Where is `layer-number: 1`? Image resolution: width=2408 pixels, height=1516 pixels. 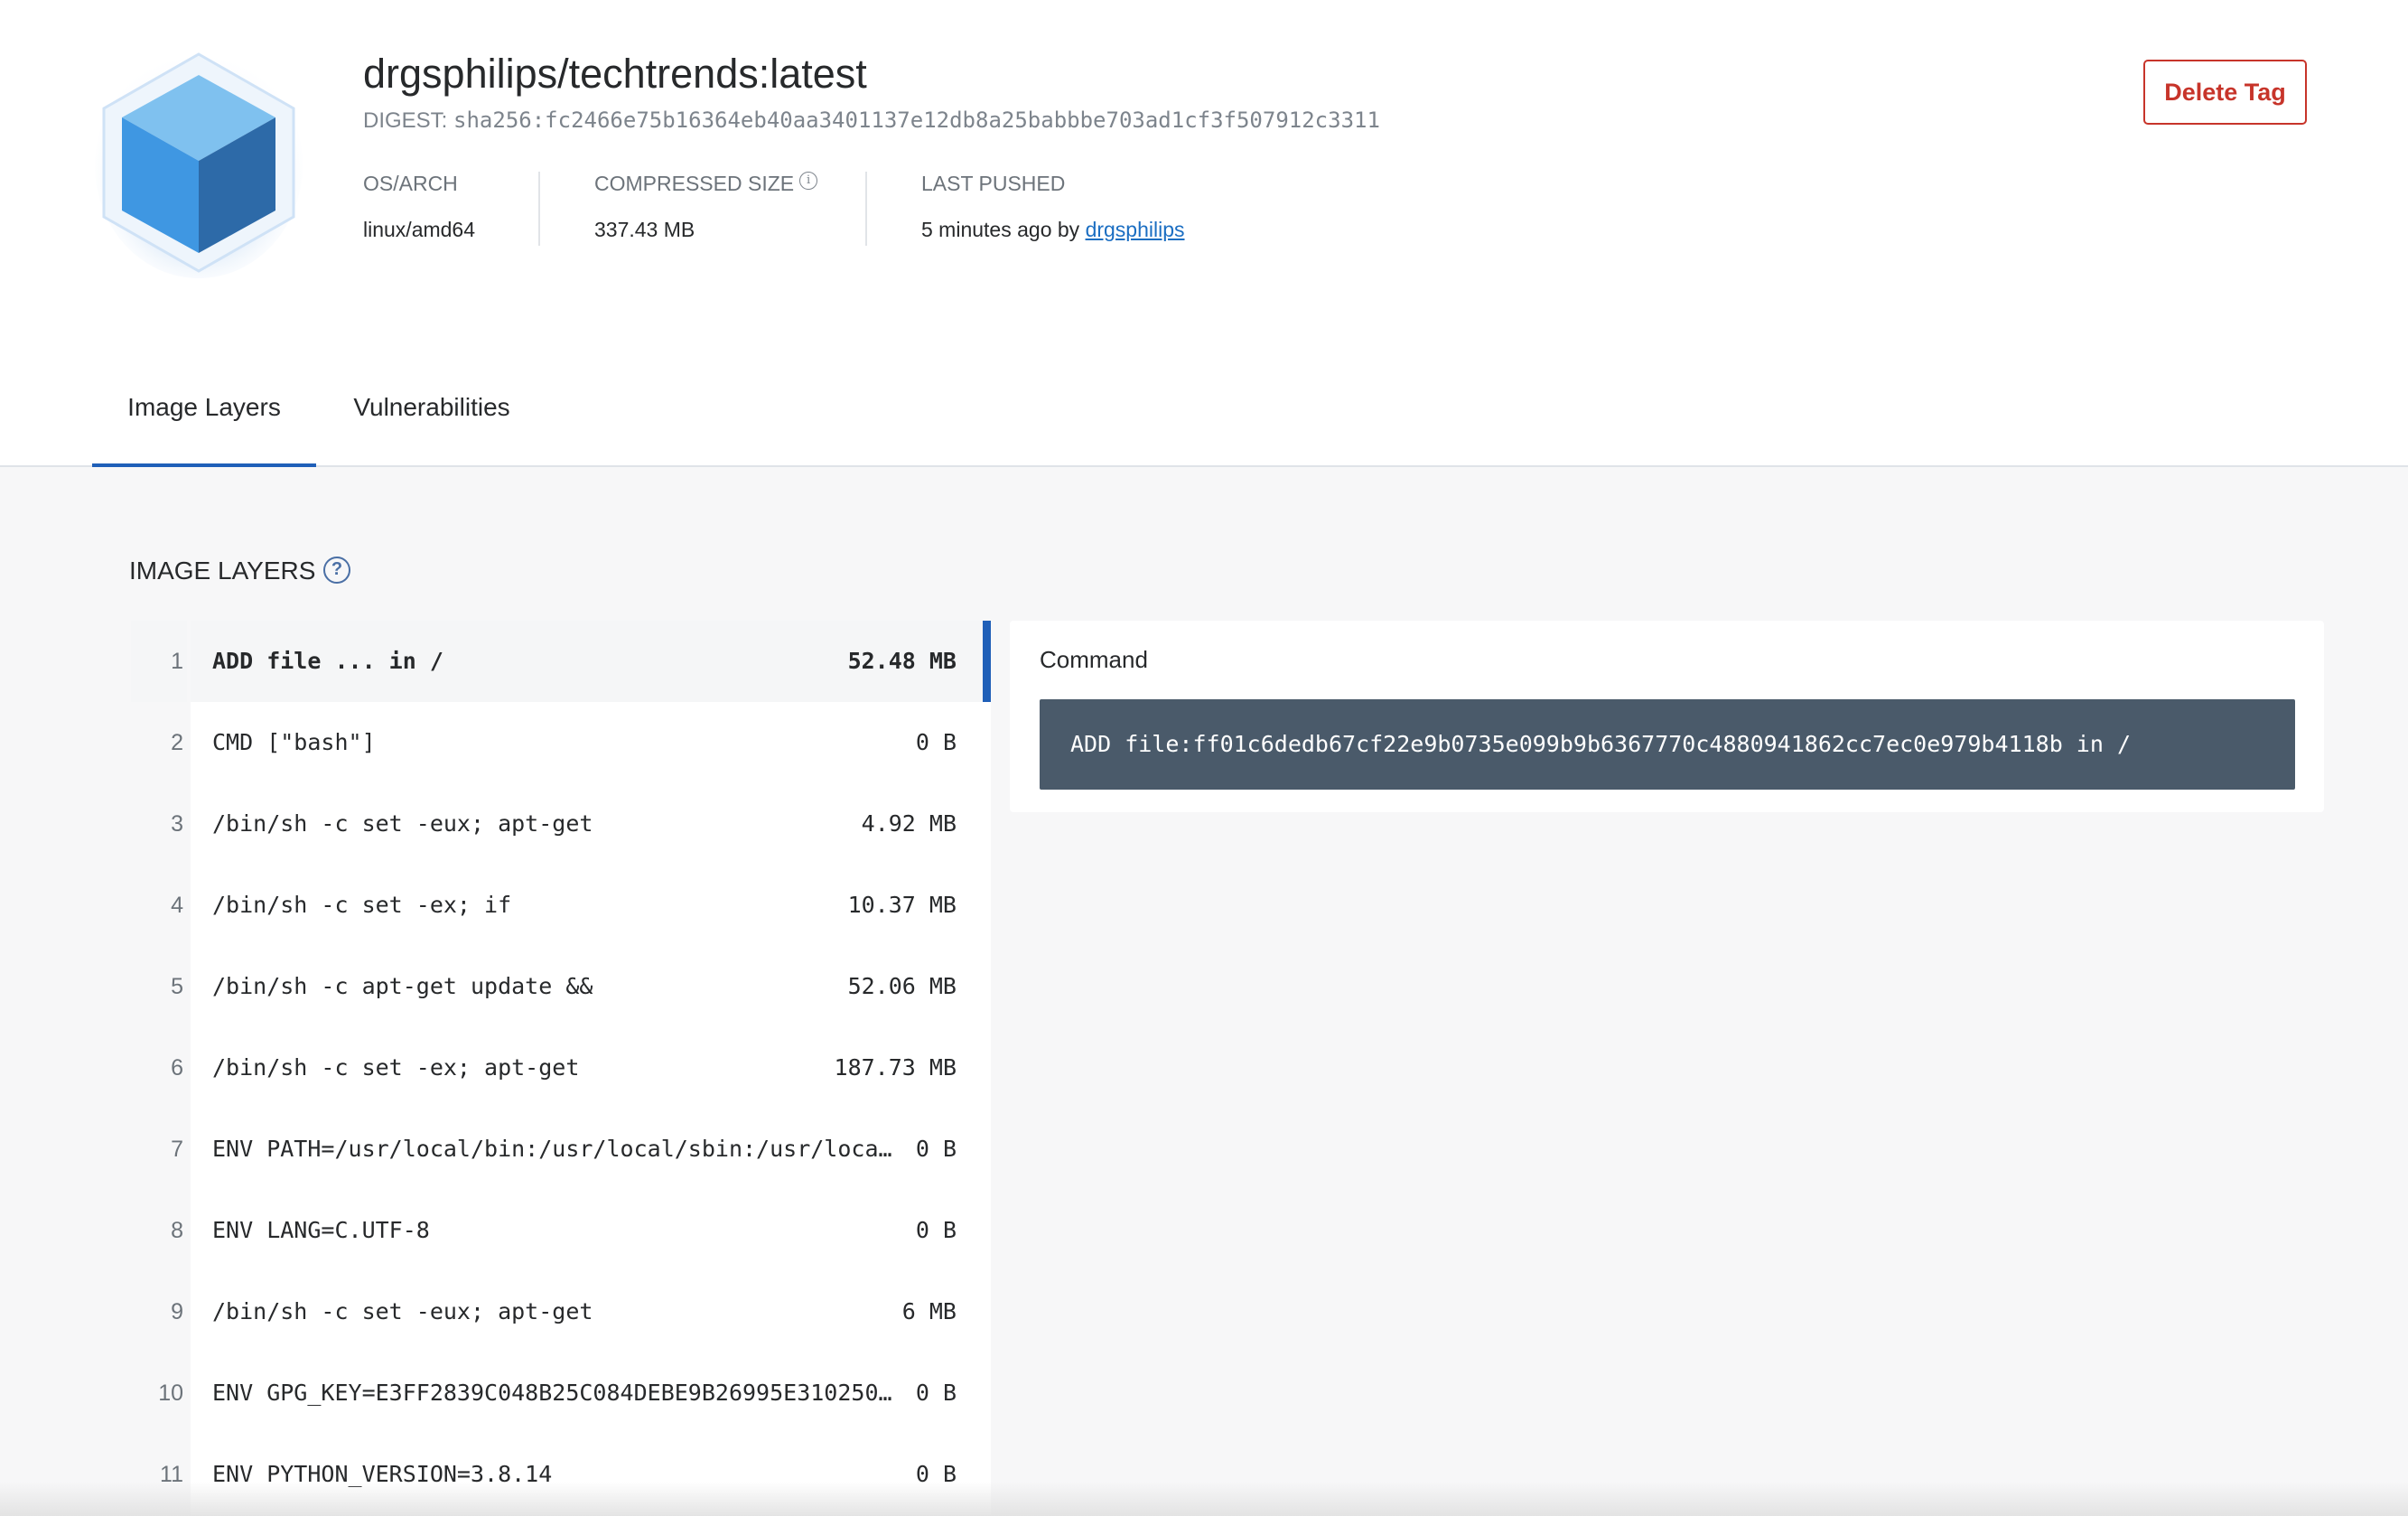
layer-number: 1 is located at coordinates (159, 661).